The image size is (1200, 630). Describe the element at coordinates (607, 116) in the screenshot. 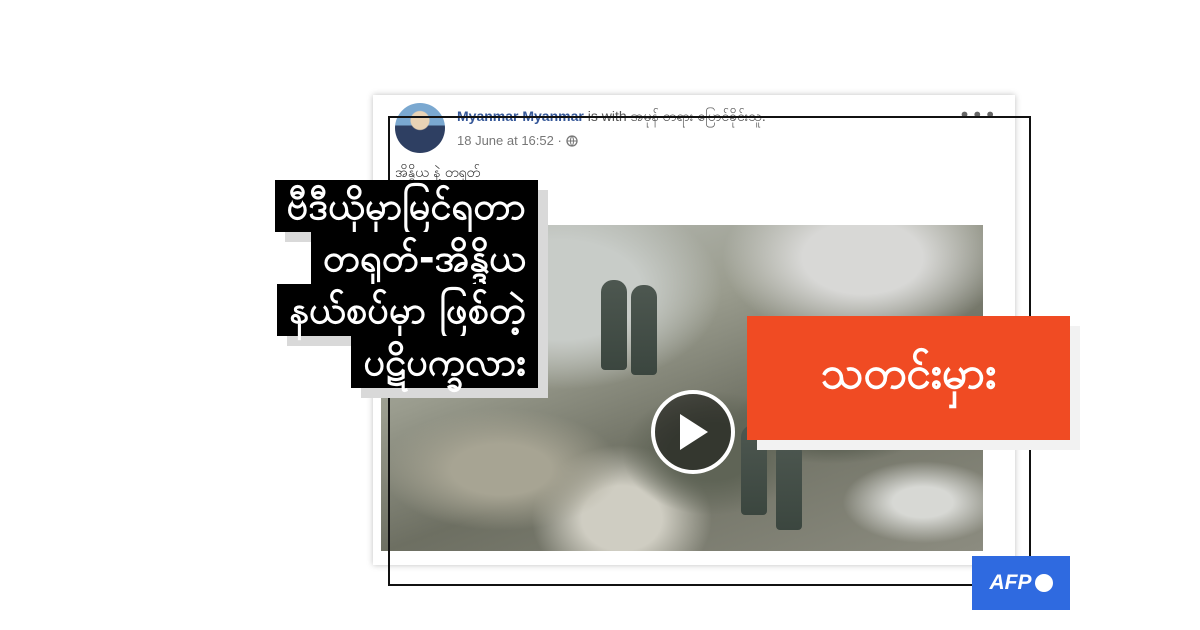

I see `with-text: is with` at that location.